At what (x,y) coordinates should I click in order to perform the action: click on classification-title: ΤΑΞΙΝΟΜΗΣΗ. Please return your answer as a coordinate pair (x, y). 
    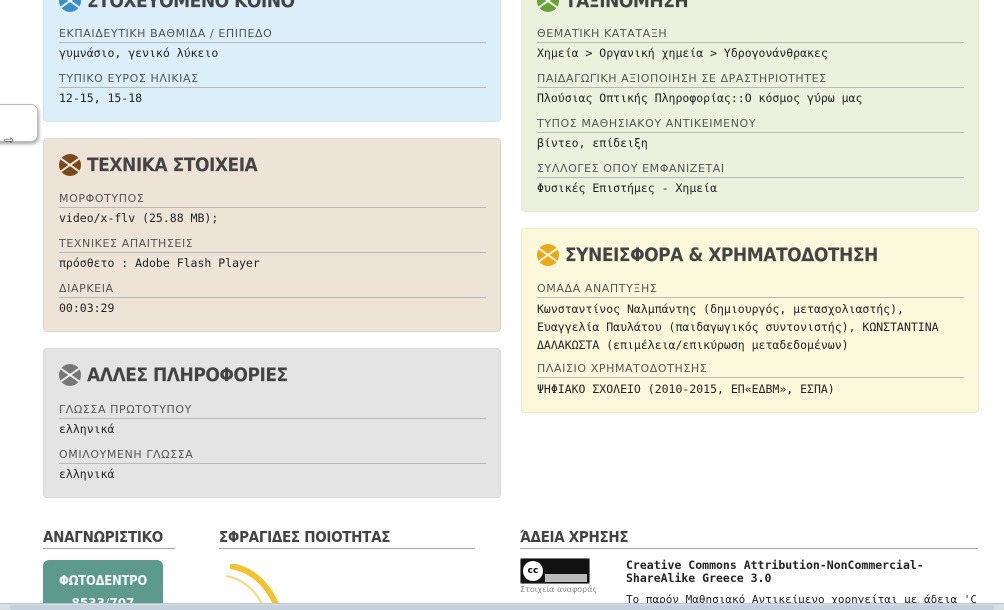
    Looking at the image, I should click on (613, 6).